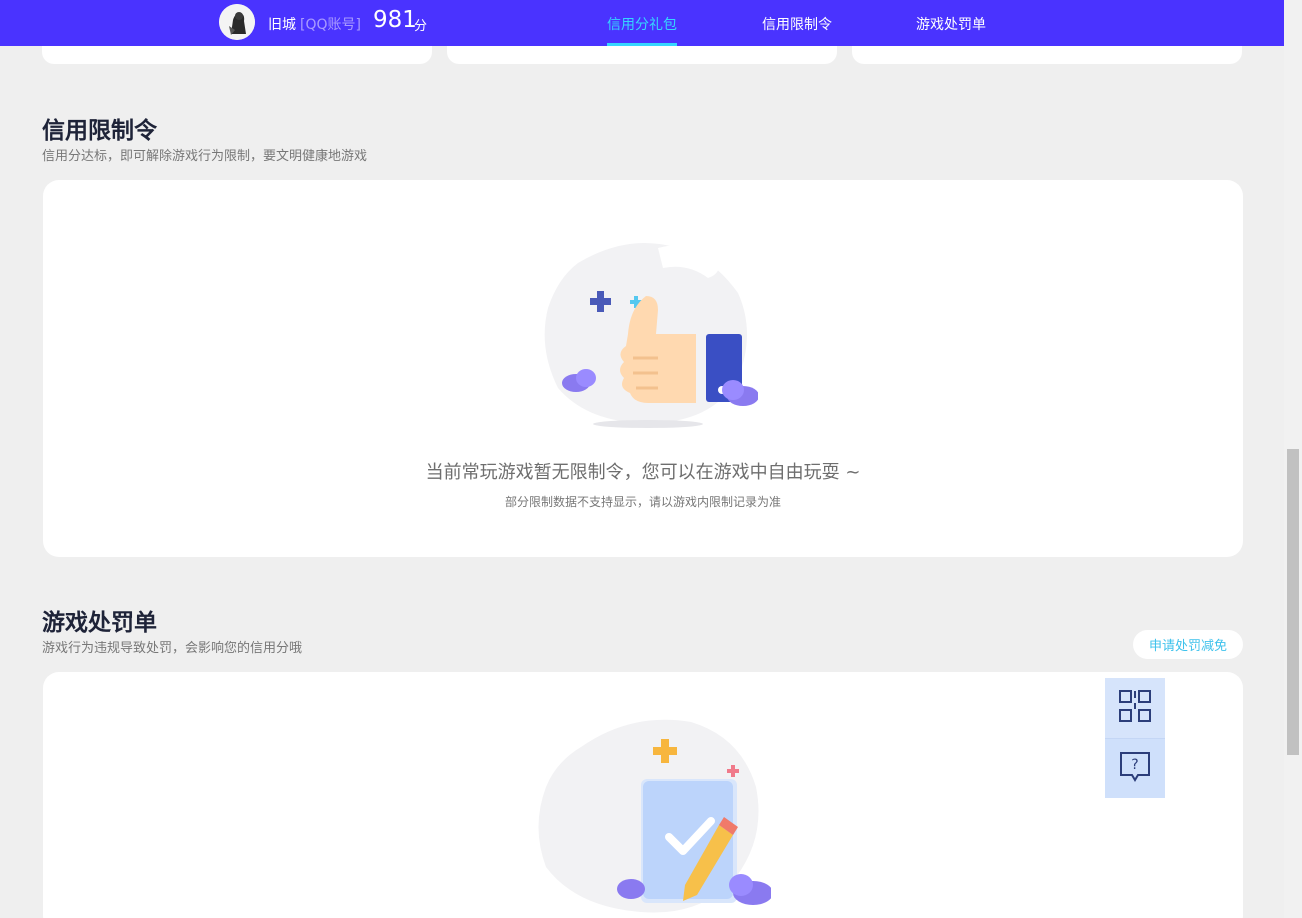 The image size is (1302, 918). What do you see at coordinates (1188, 644) in the screenshot?
I see `apply-penalty-reduction-button: 申请处罚减免` at bounding box center [1188, 644].